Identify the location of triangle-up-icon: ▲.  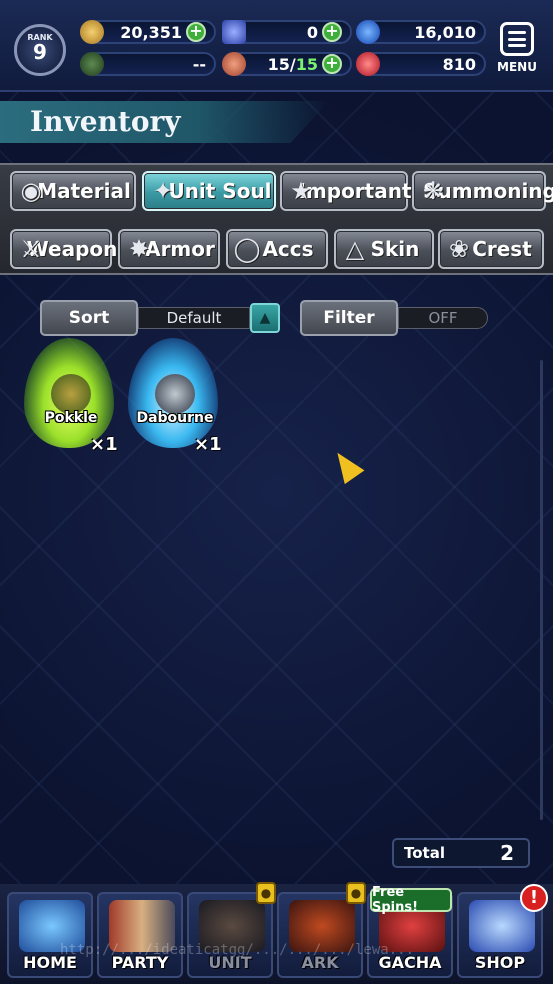
(265, 318).